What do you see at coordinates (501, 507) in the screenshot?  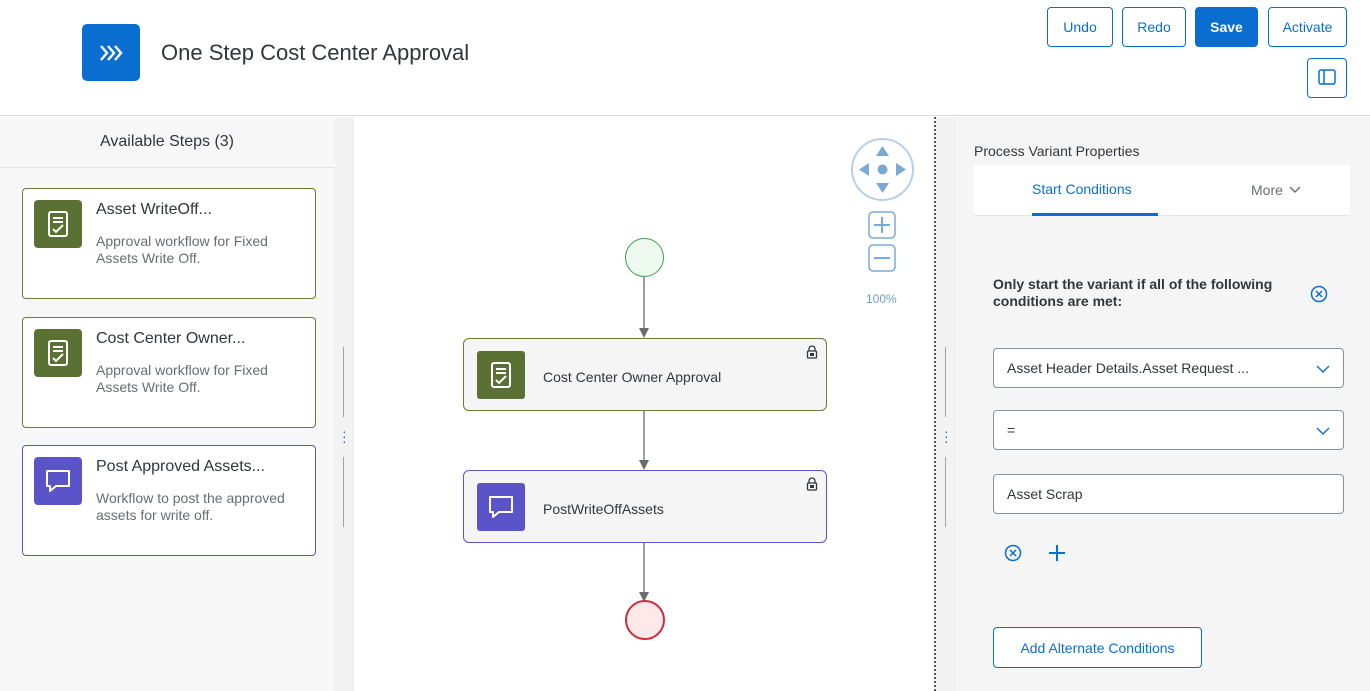 I see `comment-icon` at bounding box center [501, 507].